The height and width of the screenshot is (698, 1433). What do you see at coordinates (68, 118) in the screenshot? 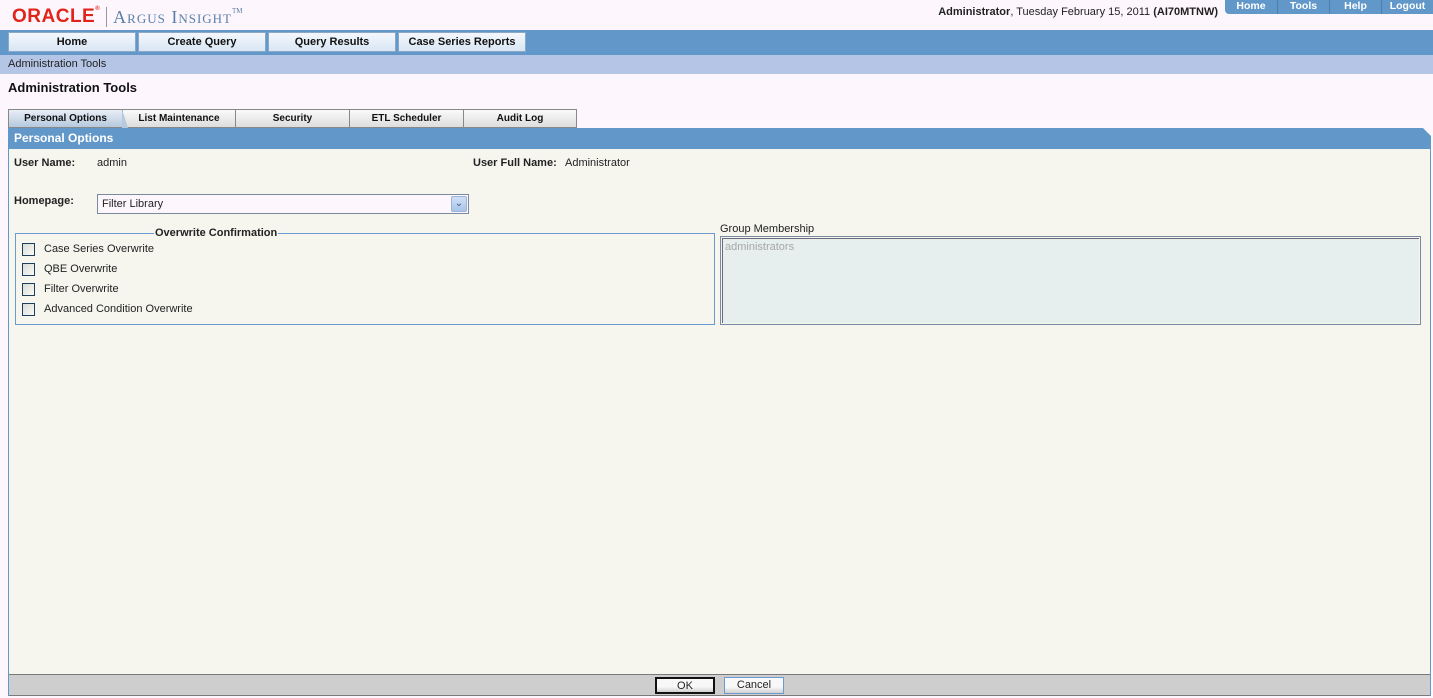
I see `tab-personal-options: Personal Options` at bounding box center [68, 118].